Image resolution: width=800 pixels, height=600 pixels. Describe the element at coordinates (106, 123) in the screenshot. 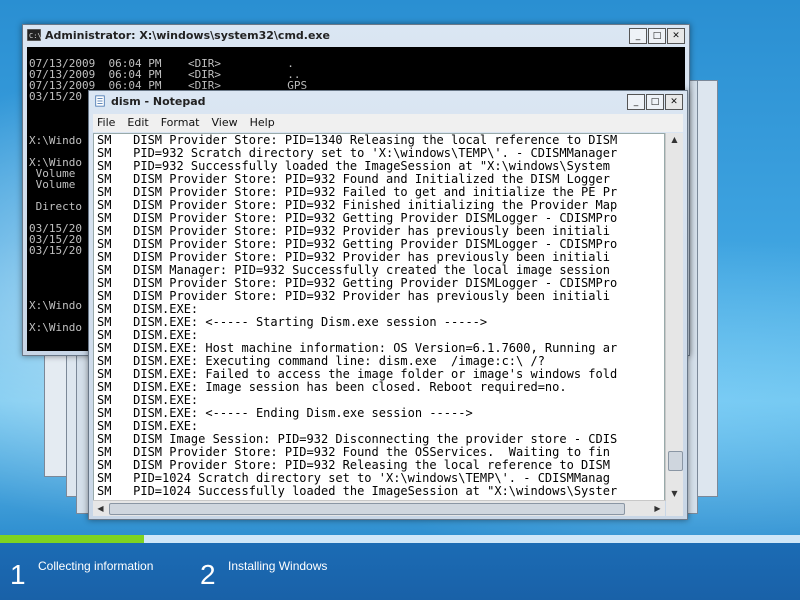

I see `menu-file: File` at that location.